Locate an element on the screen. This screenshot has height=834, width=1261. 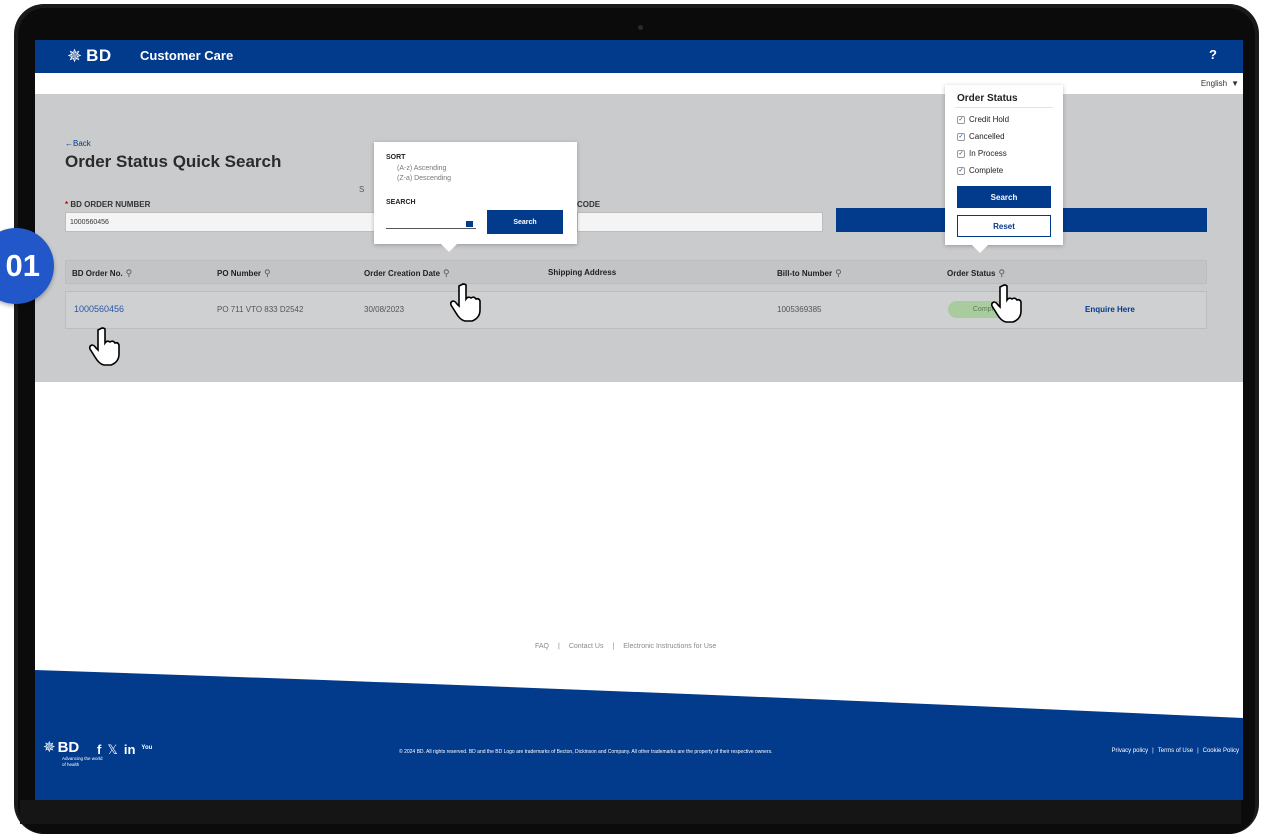
order-number-label: * BD ORDER NUMBER is located at coordinates (107, 204).